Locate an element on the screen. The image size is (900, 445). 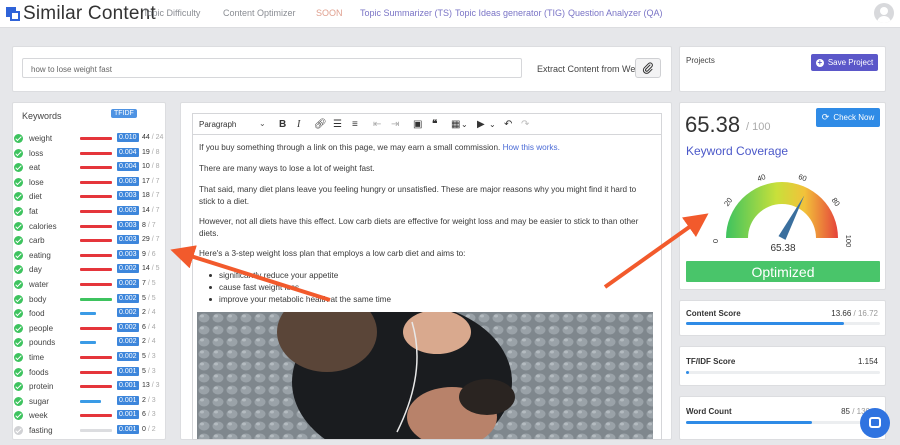
keyword-count: 13 / 3 is located at coordinates (151, 386).